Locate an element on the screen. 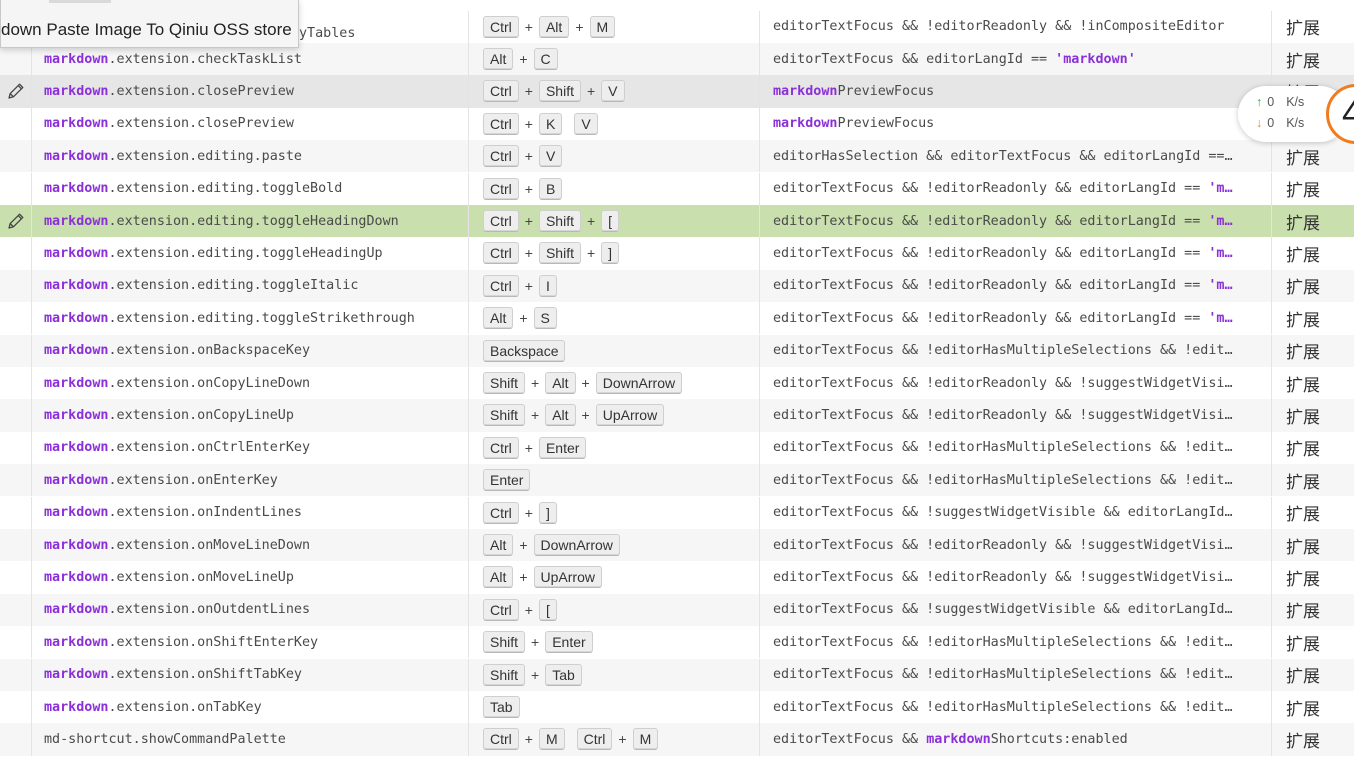 The image size is (1354, 772). command-id: markdown.extension.onCtrlEnterKey is located at coordinates (255, 447).